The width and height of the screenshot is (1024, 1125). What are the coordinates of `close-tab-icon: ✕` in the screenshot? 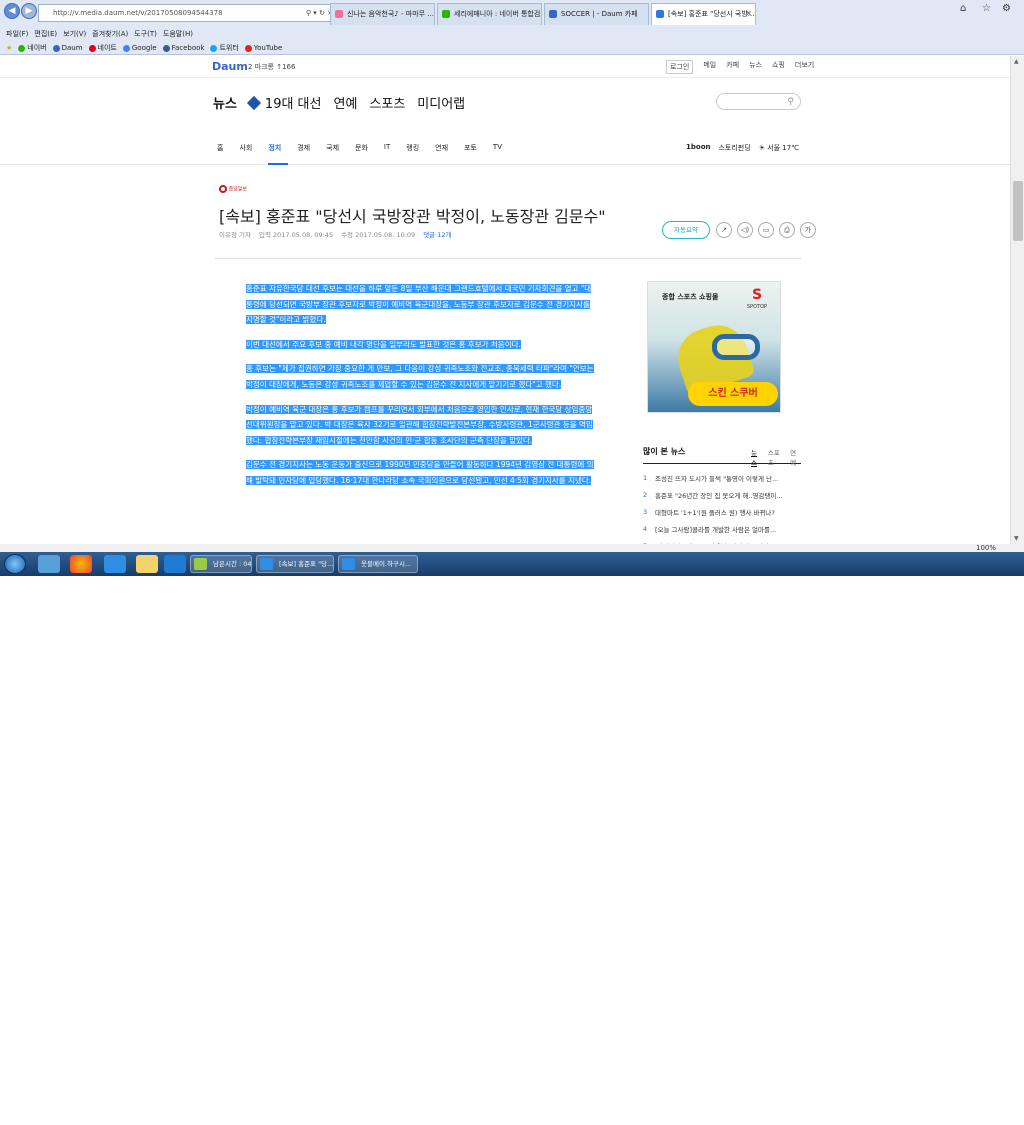 It's located at (748, 14).